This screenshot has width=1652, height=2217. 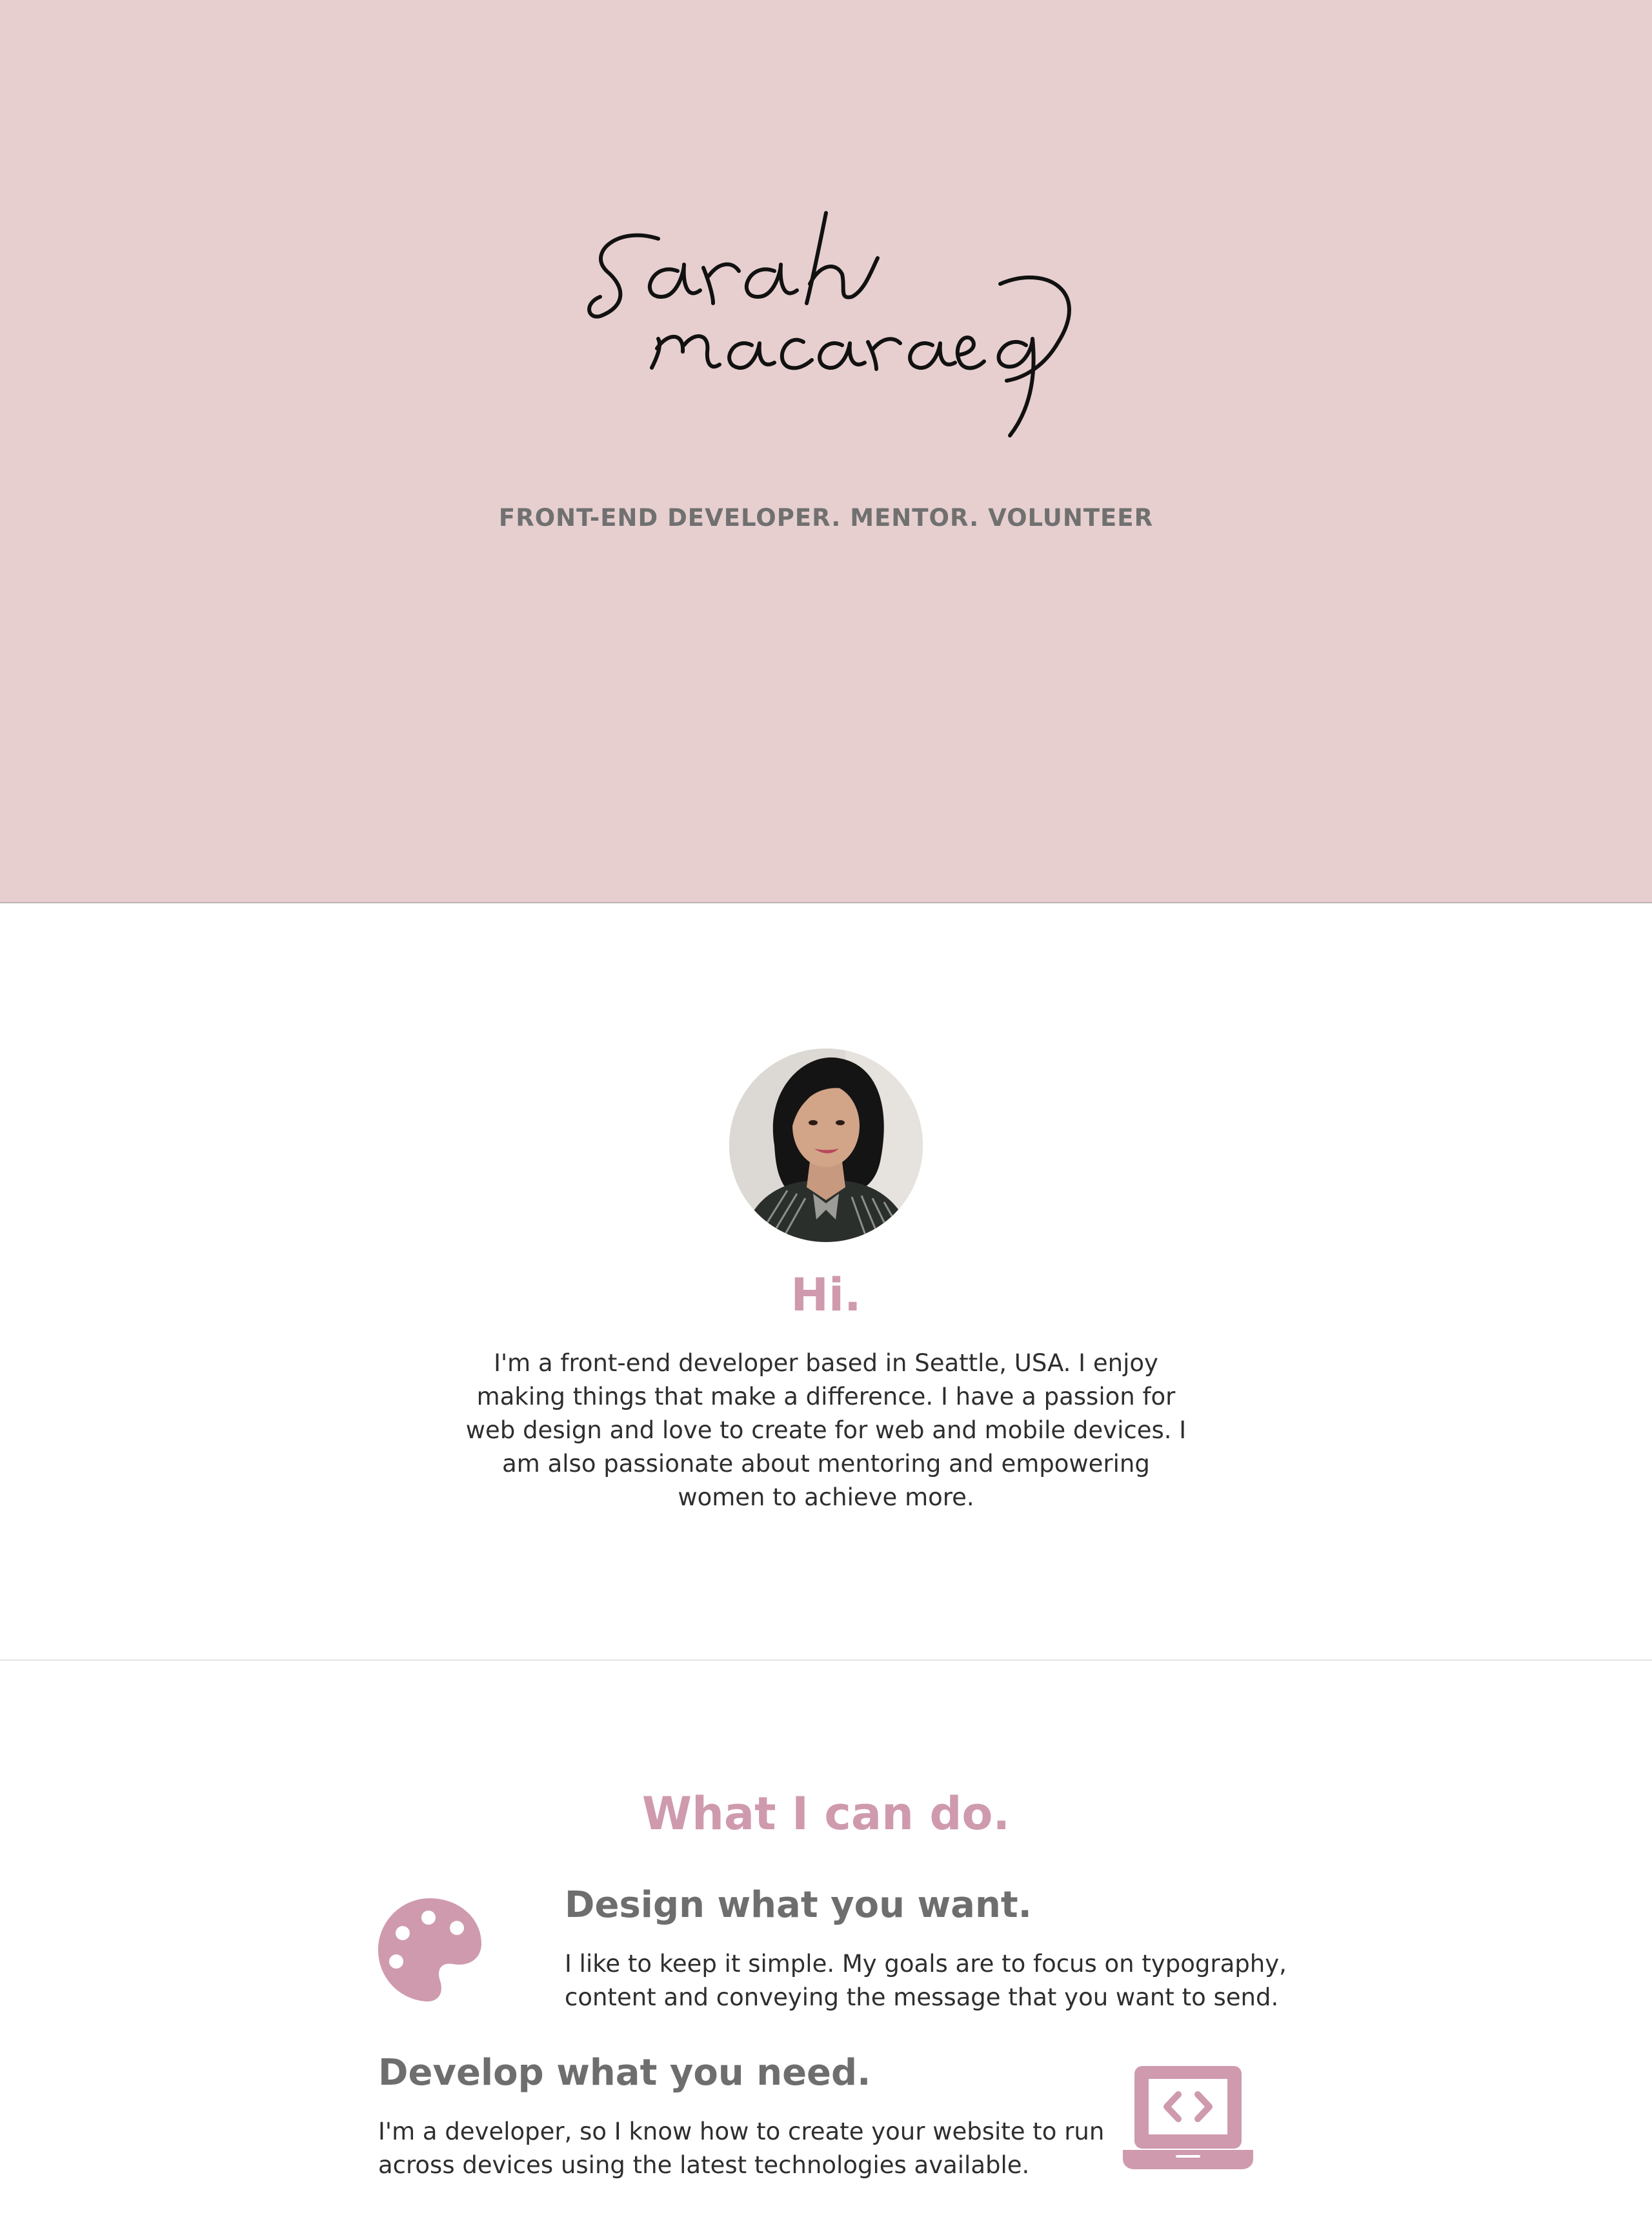 What do you see at coordinates (826, 322) in the screenshot?
I see `signature-logo` at bounding box center [826, 322].